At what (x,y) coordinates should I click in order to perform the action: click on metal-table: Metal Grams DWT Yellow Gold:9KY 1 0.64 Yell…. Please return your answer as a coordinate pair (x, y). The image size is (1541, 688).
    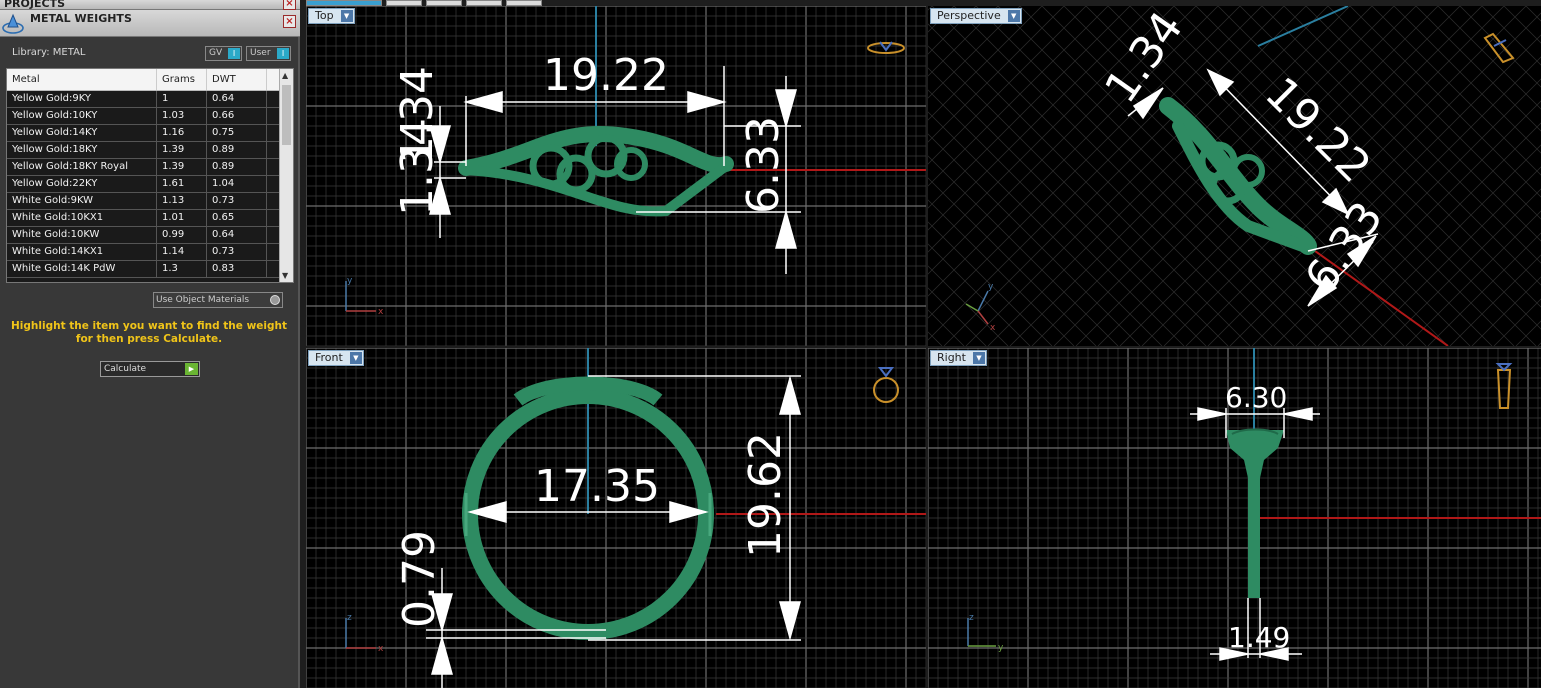
    Looking at the image, I should click on (150, 175).